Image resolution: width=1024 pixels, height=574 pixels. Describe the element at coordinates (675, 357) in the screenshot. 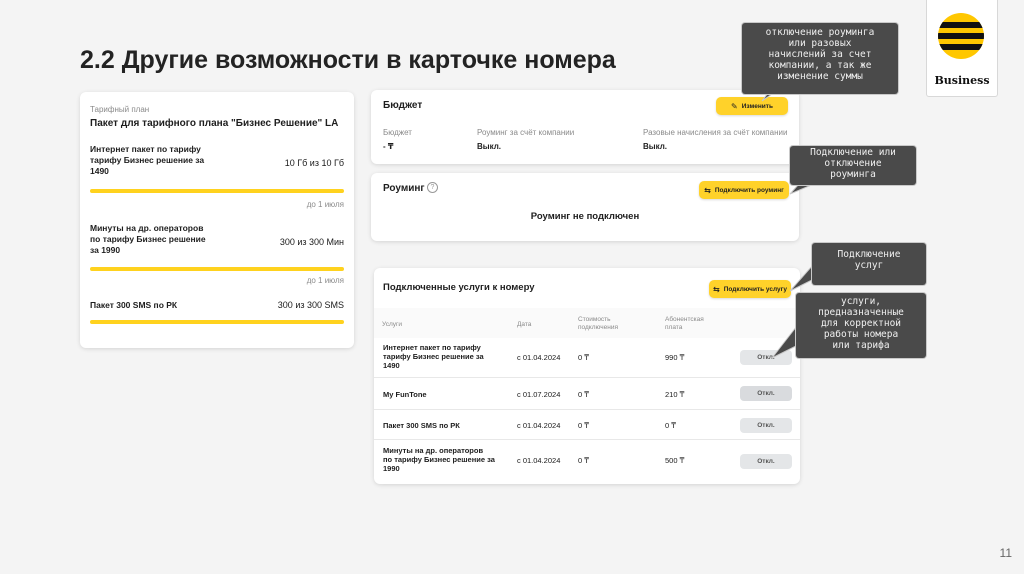

I see `service-fee: 990 ₸` at that location.